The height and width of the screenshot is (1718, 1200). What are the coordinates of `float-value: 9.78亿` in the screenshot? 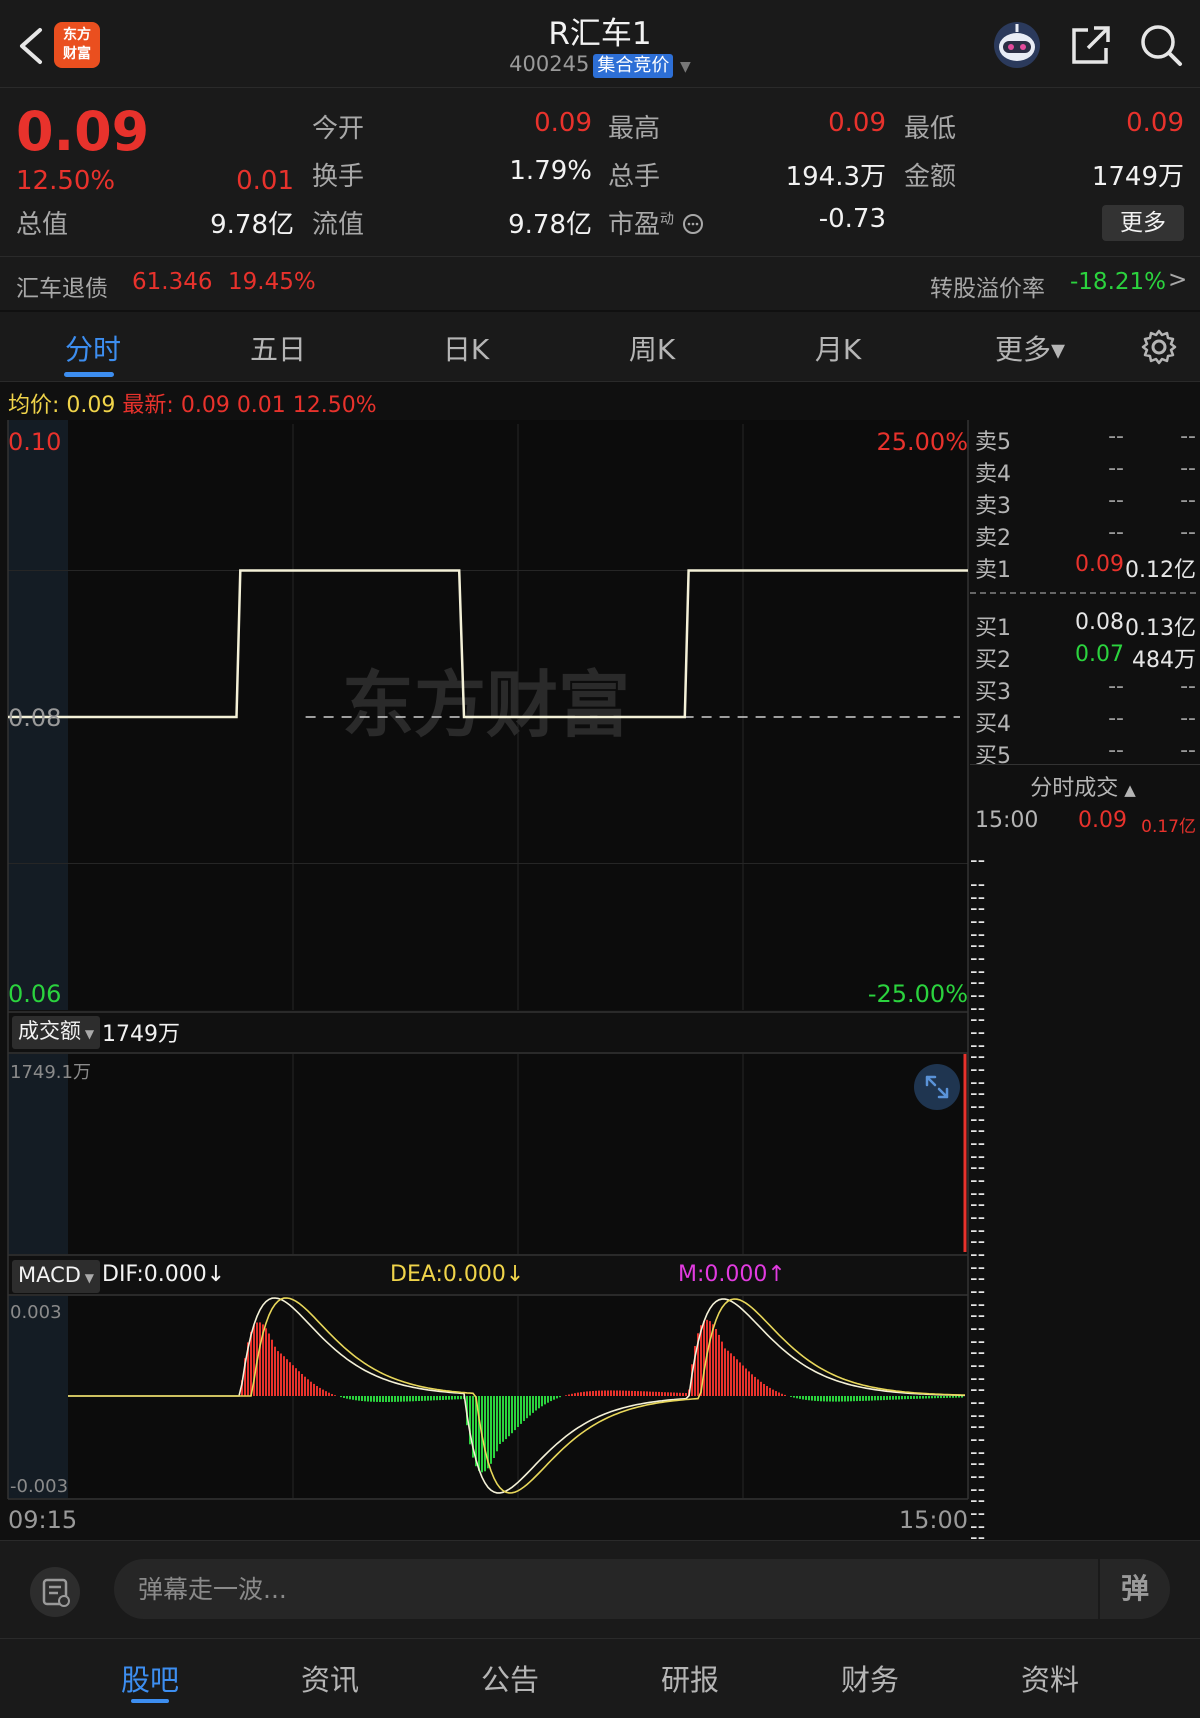 It's located at (550, 225).